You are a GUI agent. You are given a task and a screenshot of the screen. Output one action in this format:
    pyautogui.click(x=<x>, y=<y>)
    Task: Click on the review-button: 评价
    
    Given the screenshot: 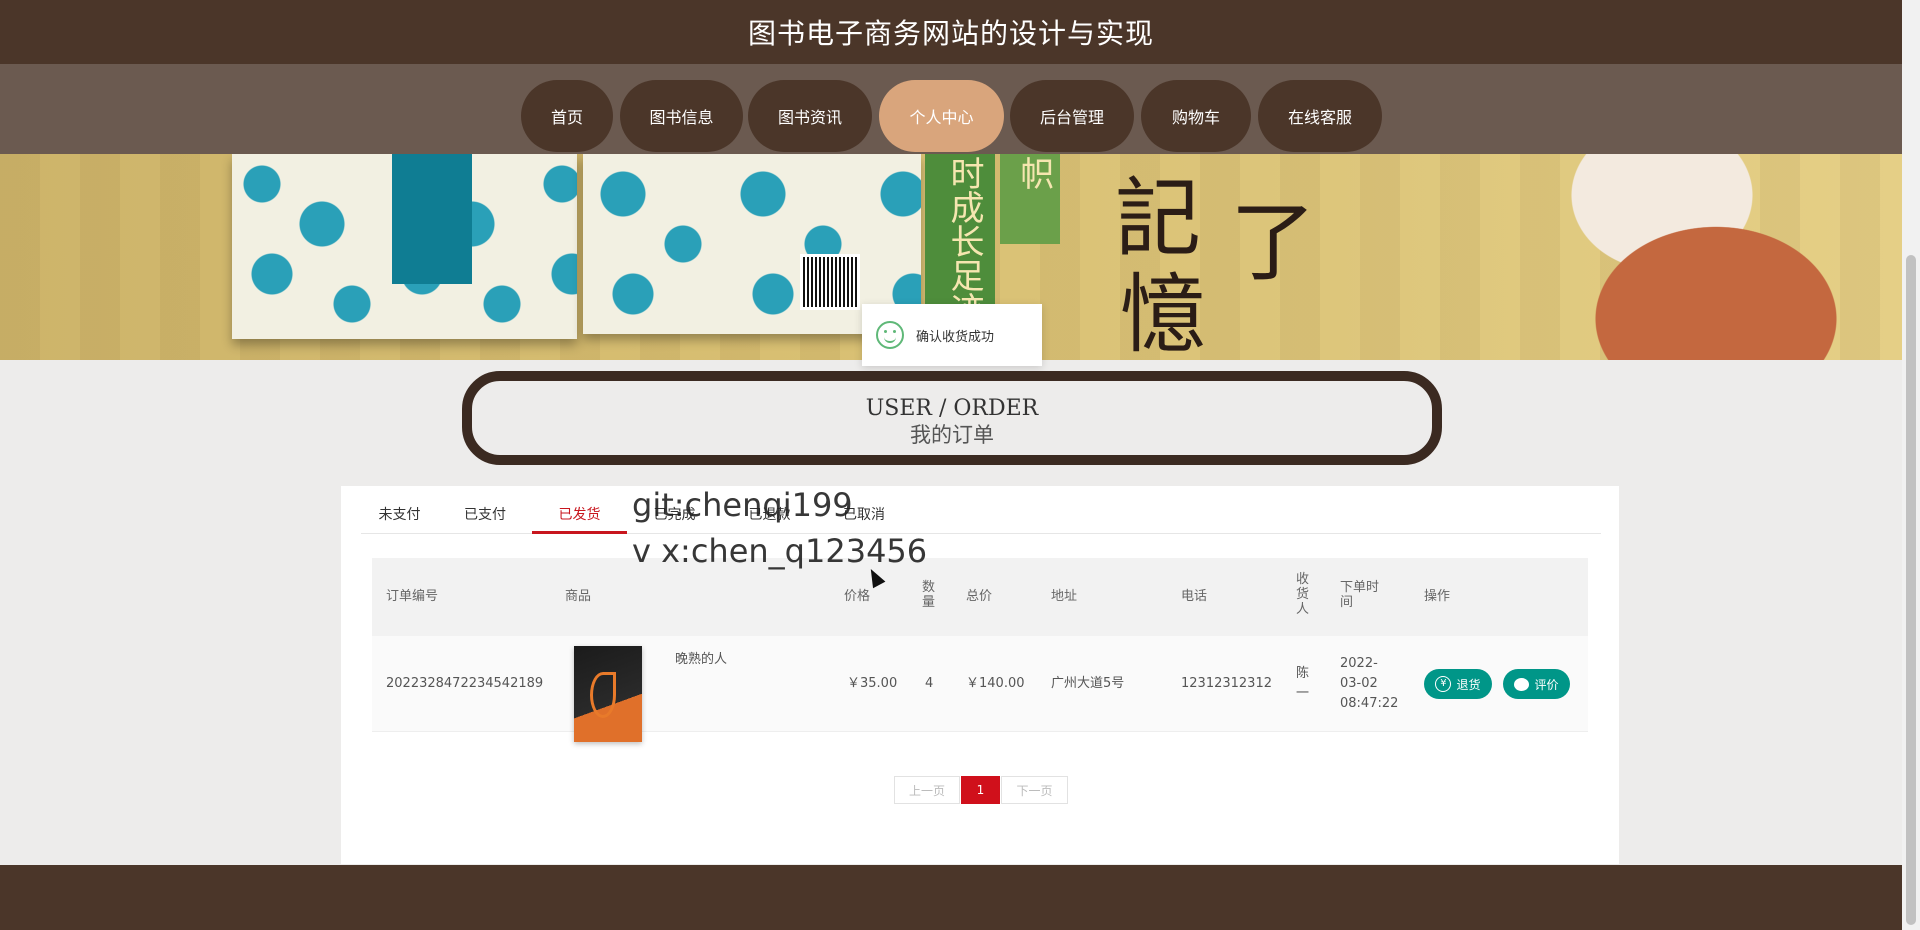 What is the action you would take?
    pyautogui.click(x=1536, y=684)
    